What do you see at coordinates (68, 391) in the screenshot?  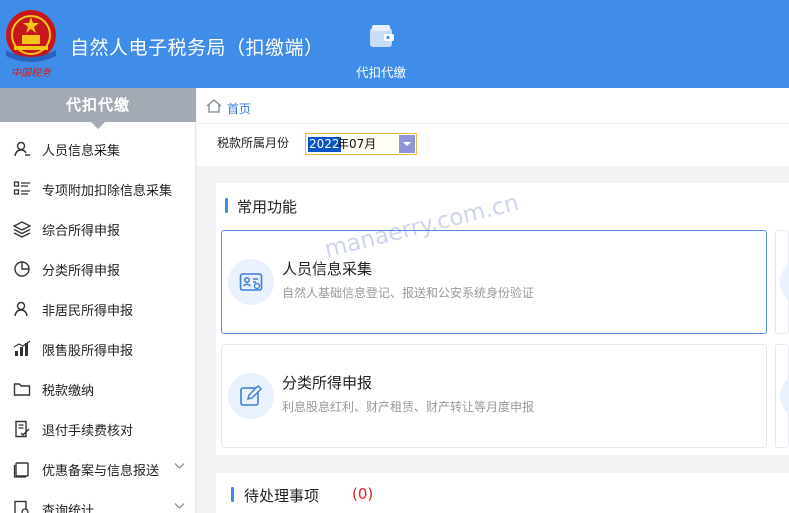 I see `sidebar-item-label: 税款缴纳` at bounding box center [68, 391].